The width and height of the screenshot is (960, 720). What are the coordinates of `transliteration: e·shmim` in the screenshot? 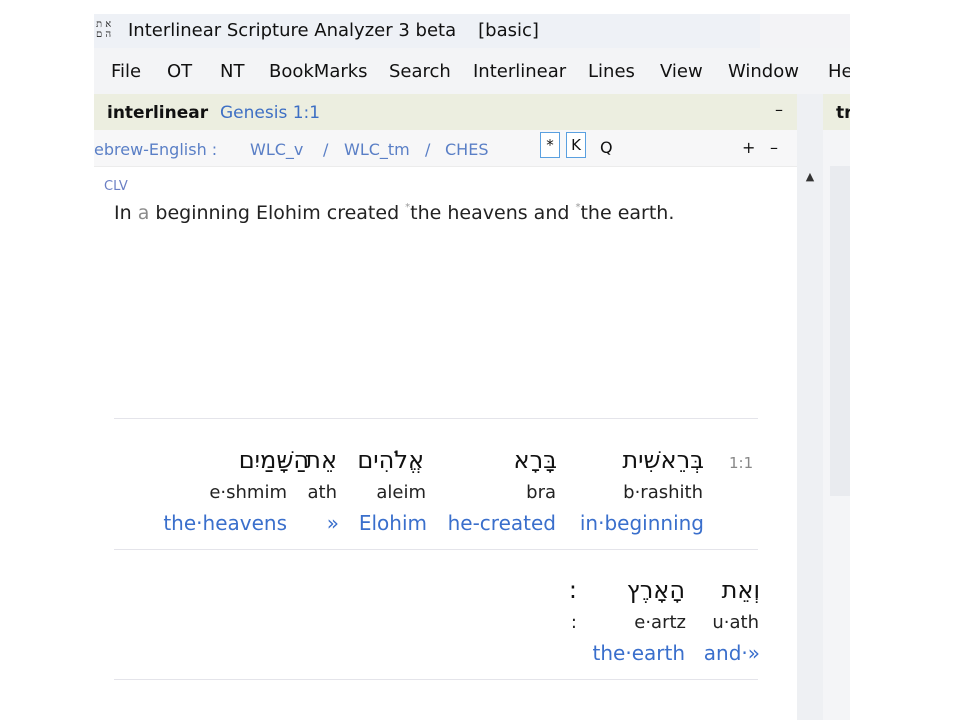 It's located at (248, 492).